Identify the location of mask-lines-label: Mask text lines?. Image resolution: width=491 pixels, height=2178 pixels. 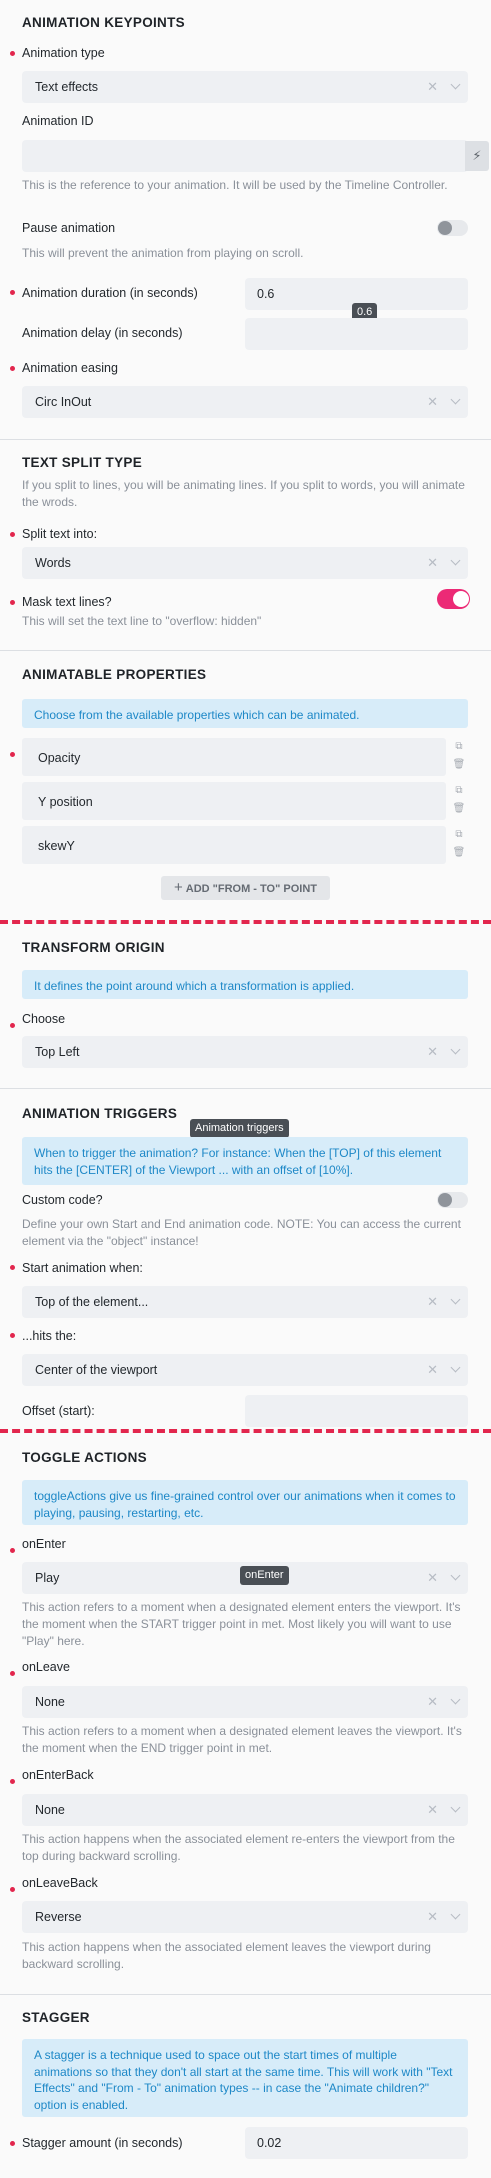
(67, 602).